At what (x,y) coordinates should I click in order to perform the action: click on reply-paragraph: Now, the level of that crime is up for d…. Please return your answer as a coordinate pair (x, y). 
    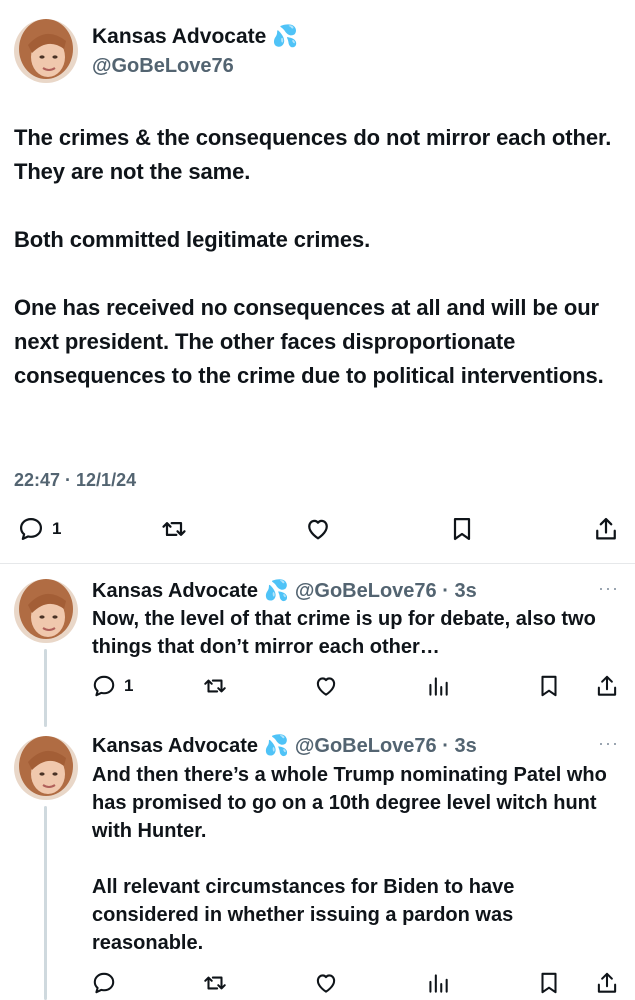
    Looking at the image, I should click on (344, 633).